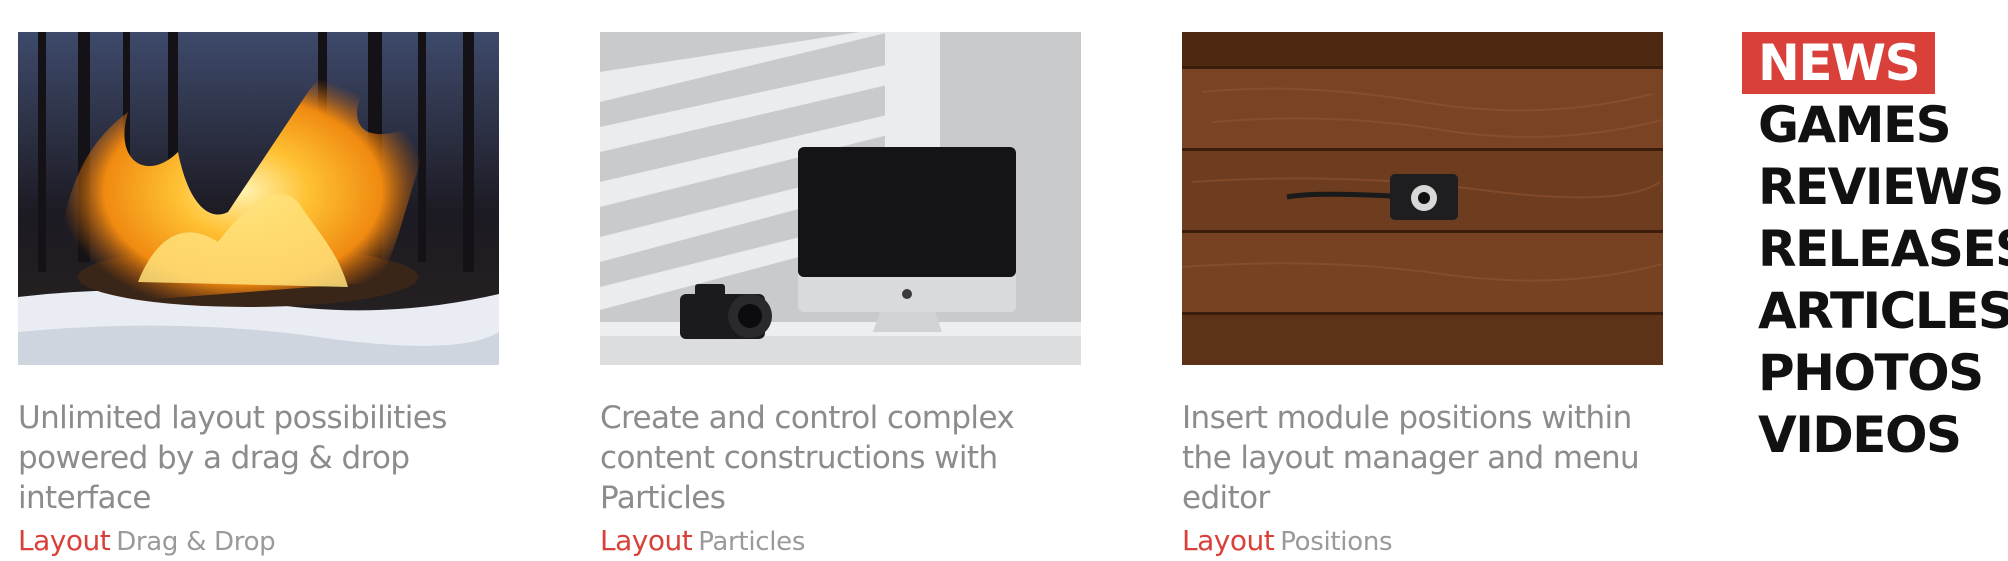  Describe the element at coordinates (751, 542) in the screenshot. I see `article-tag-link: Particles` at that location.